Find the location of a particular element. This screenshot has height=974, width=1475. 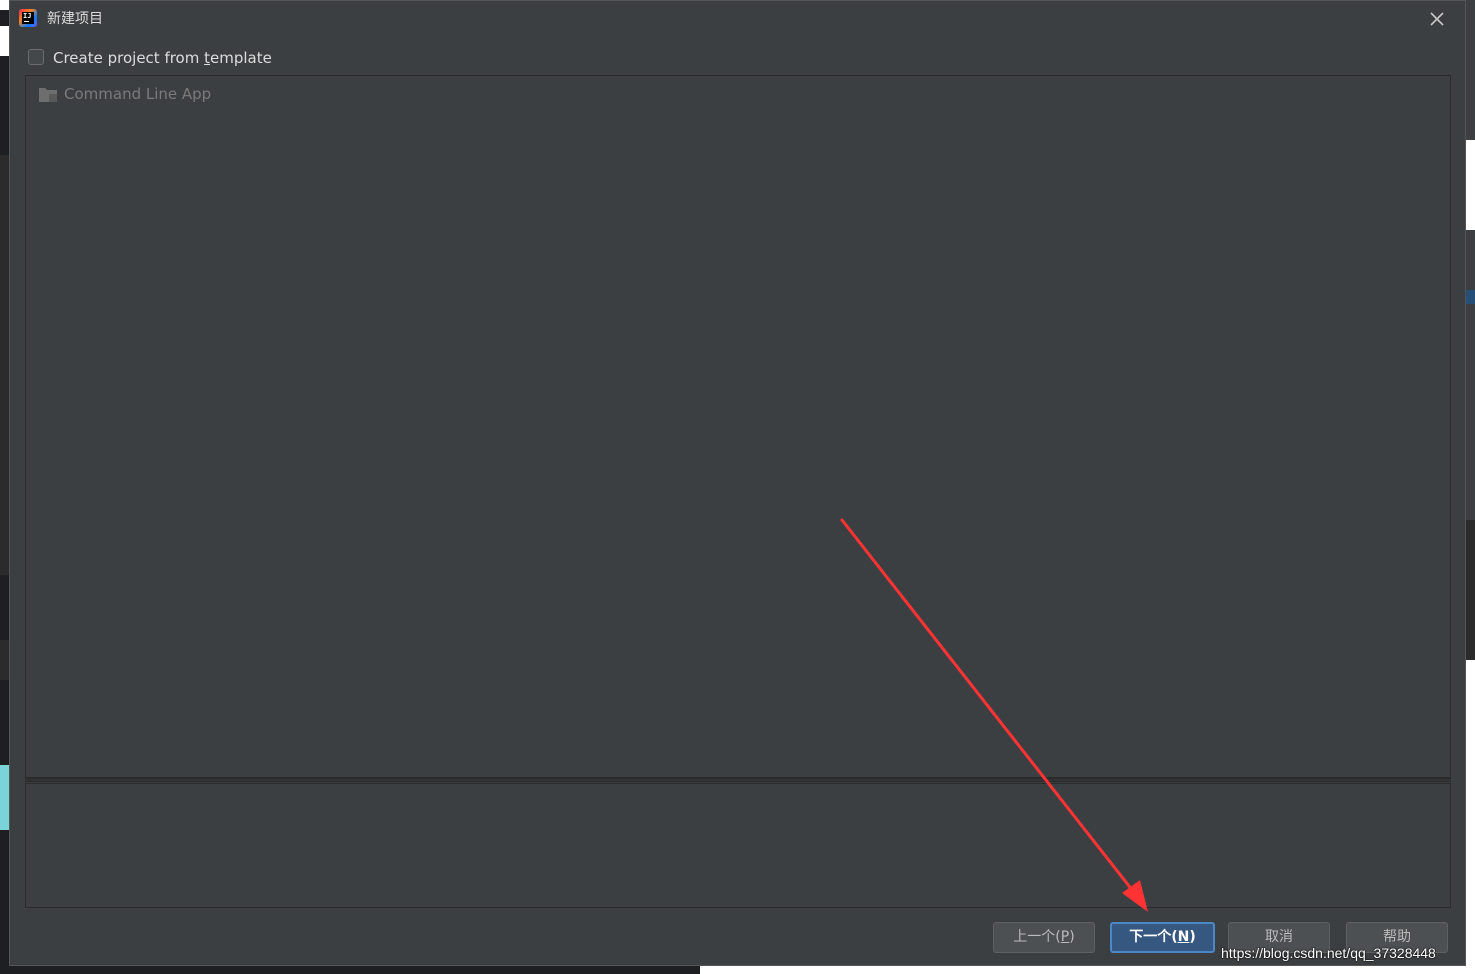

next-button: 下一个(N) is located at coordinates (1162, 937).